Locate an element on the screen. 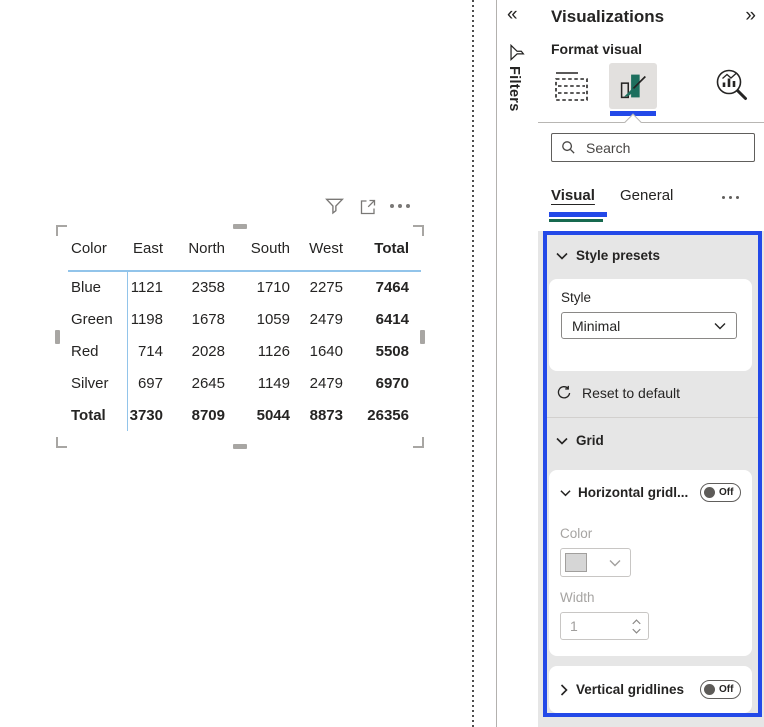  horizontal-gridlines-header: Horizontal gridl... Off is located at coordinates (650, 492).